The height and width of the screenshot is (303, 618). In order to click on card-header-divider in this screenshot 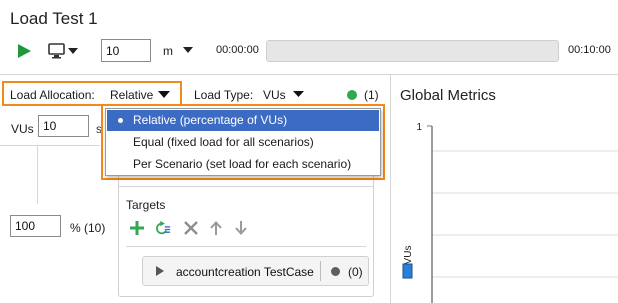, I will do `click(246, 186)`.